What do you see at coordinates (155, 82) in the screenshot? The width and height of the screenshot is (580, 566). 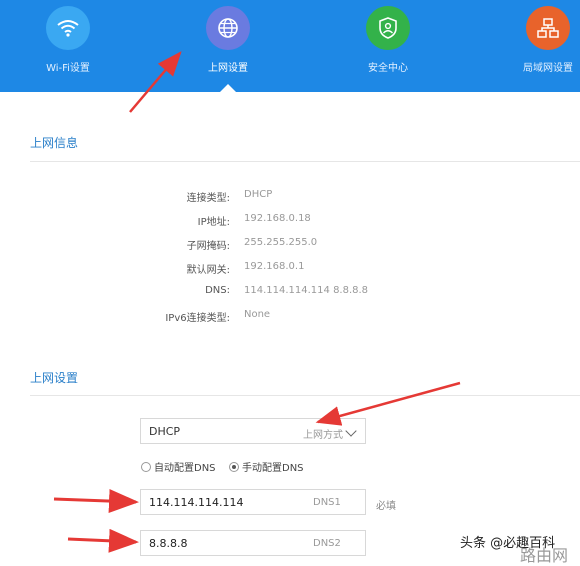 I see `arrow-to-internet-settings` at bounding box center [155, 82].